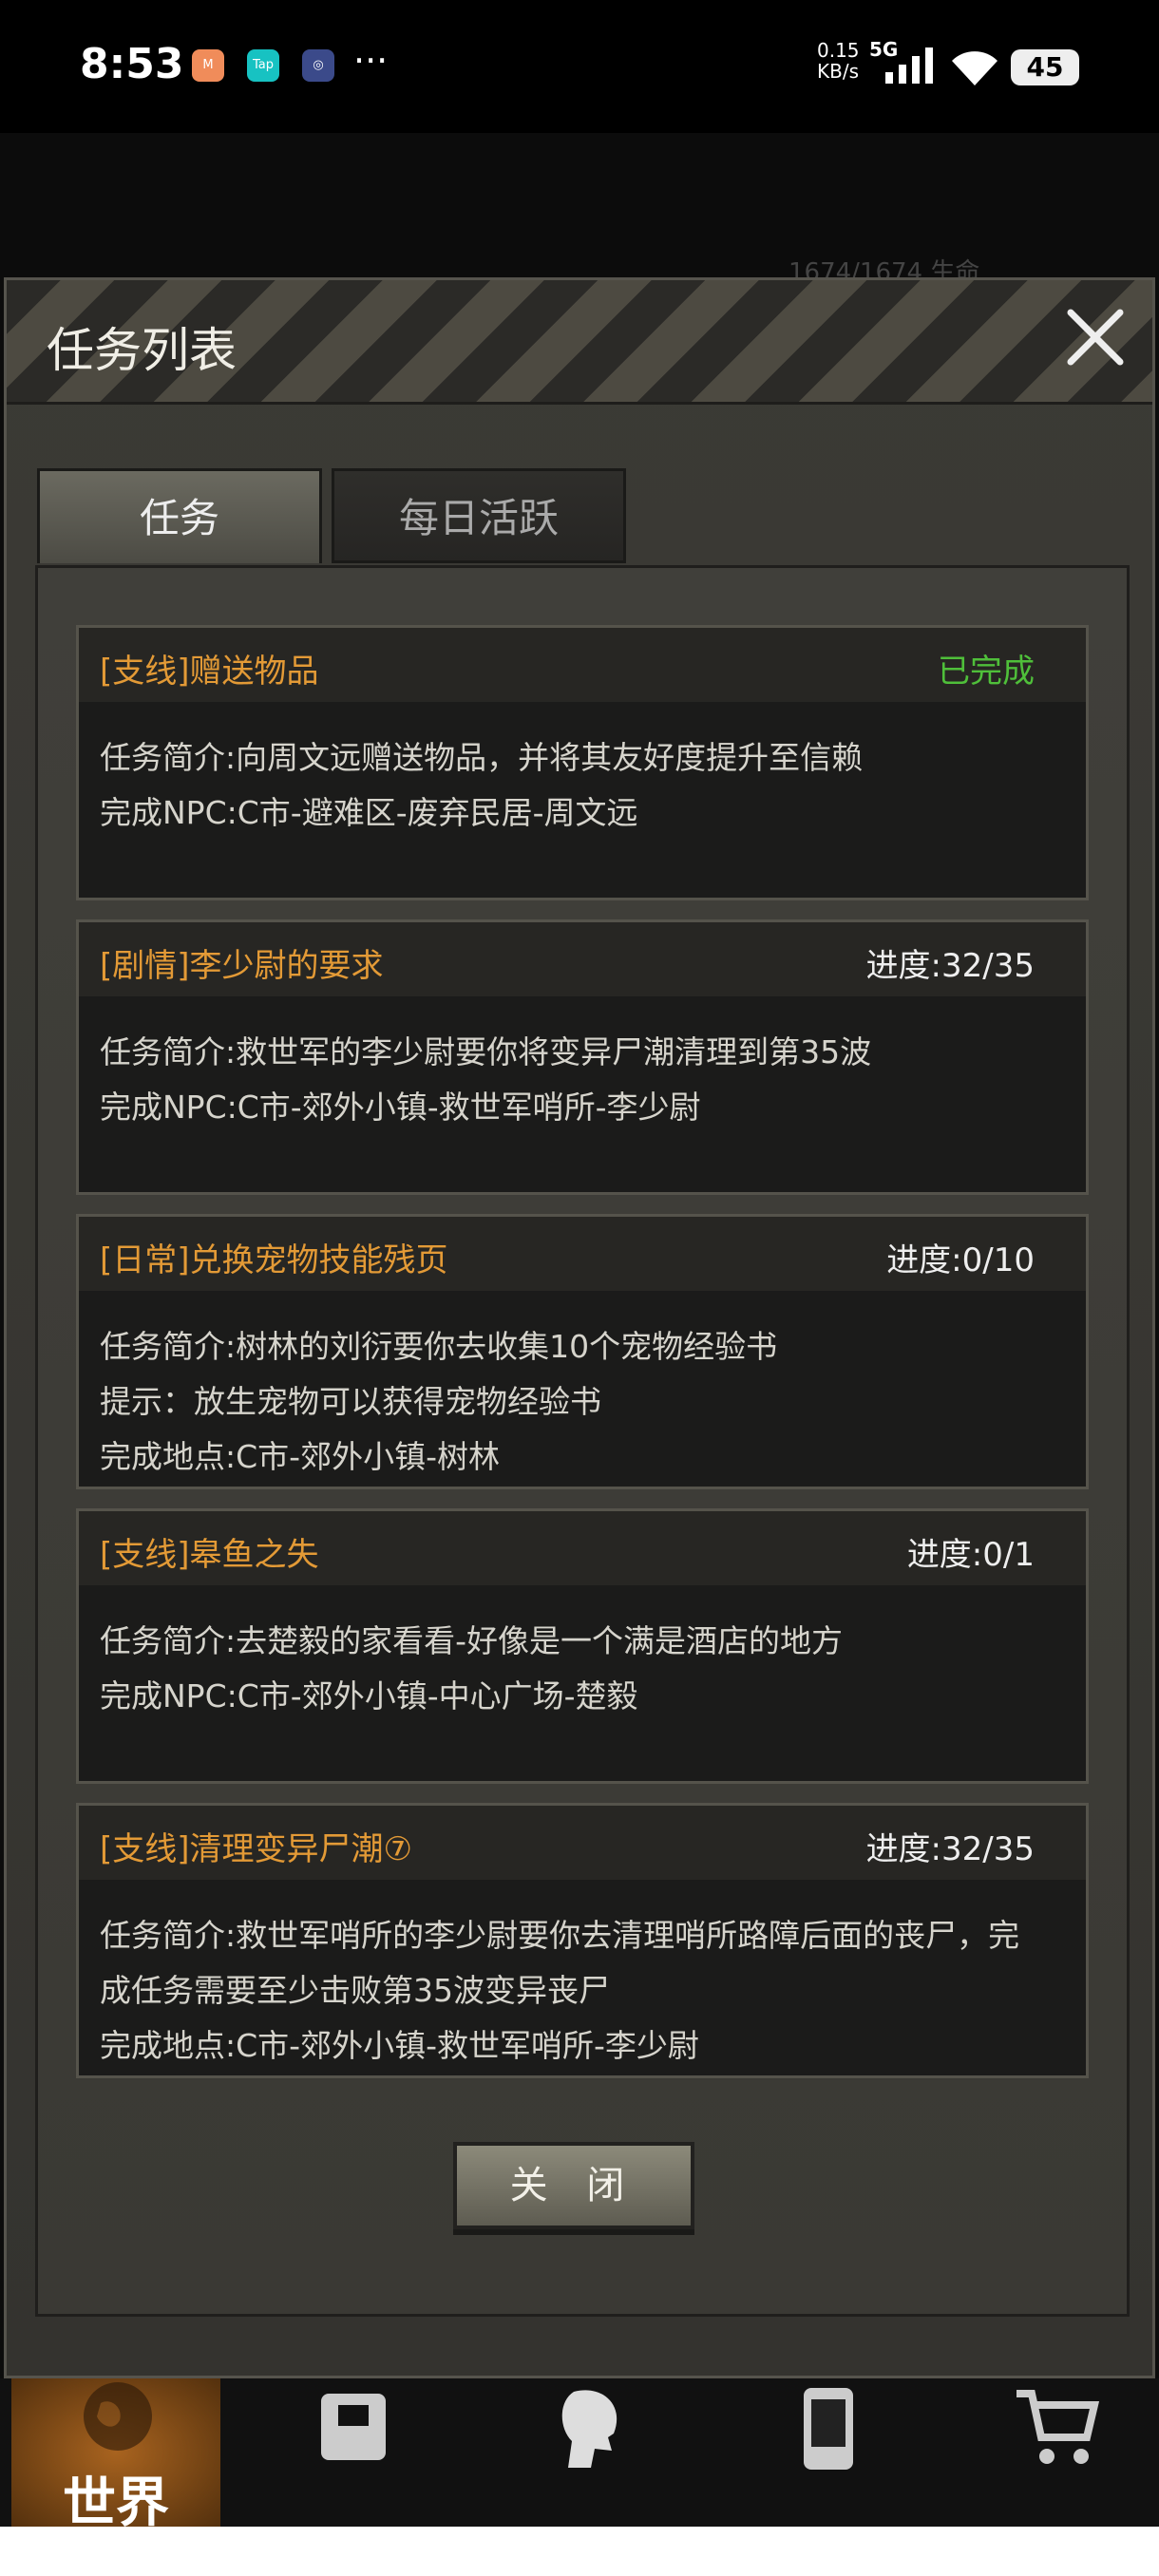 Image resolution: width=1159 pixels, height=2576 pixels. Describe the element at coordinates (479, 515) in the screenshot. I see `tab-daily-activity: 每日活跃` at that location.